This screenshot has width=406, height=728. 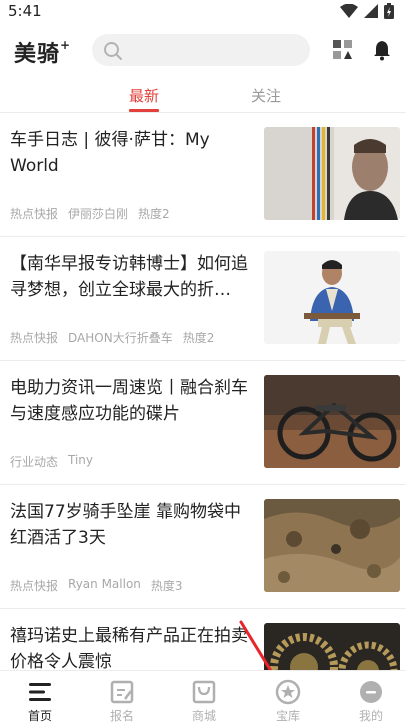 I want to click on home-icon, so click(x=40, y=692).